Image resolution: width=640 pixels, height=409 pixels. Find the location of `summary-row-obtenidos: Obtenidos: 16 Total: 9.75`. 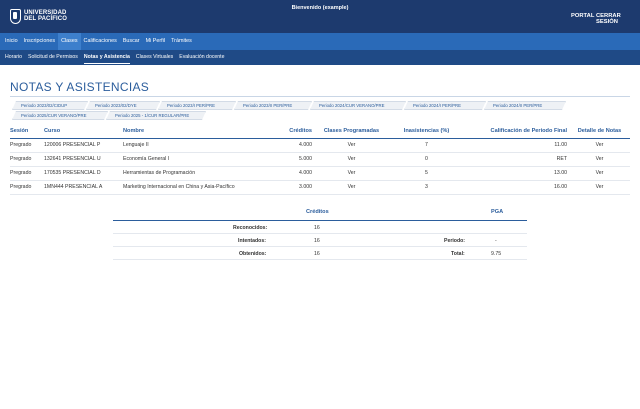

summary-row-obtenidos: Obtenidos: 16 Total: 9.75 is located at coordinates (320, 253).